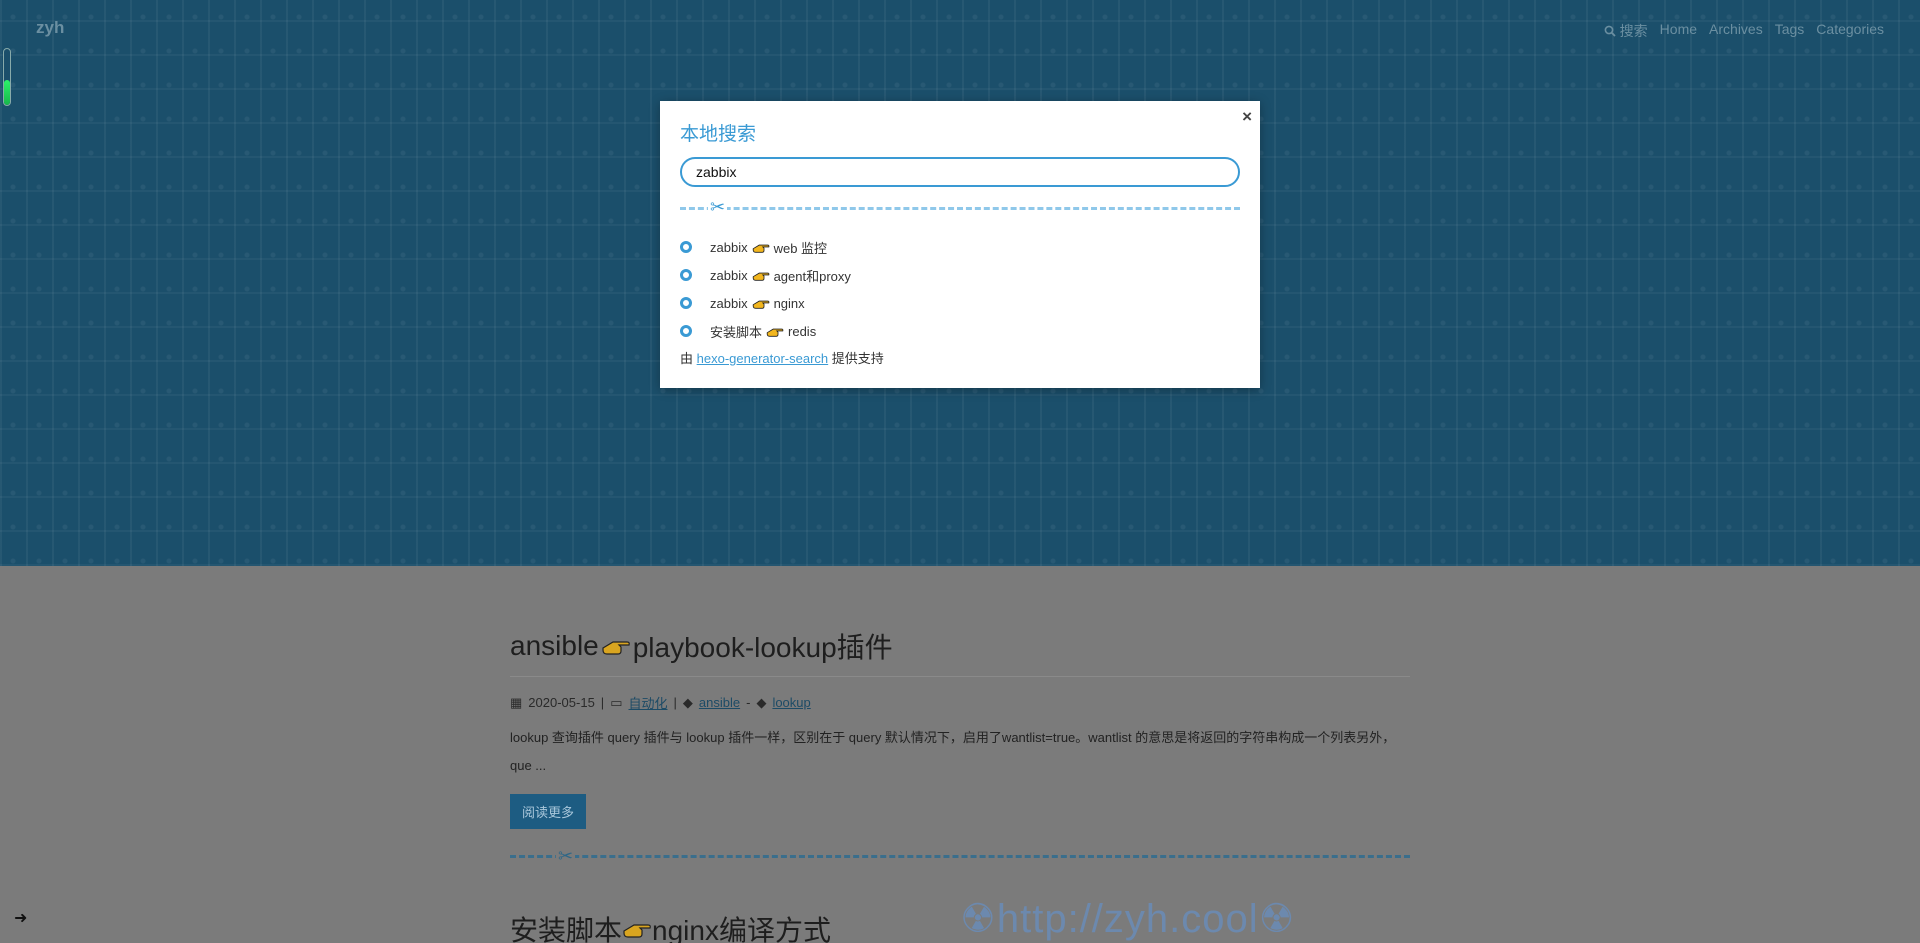 This screenshot has width=1920, height=943. What do you see at coordinates (763, 358) in the screenshot?
I see `powered-by-link: hexo-generator-search` at bounding box center [763, 358].